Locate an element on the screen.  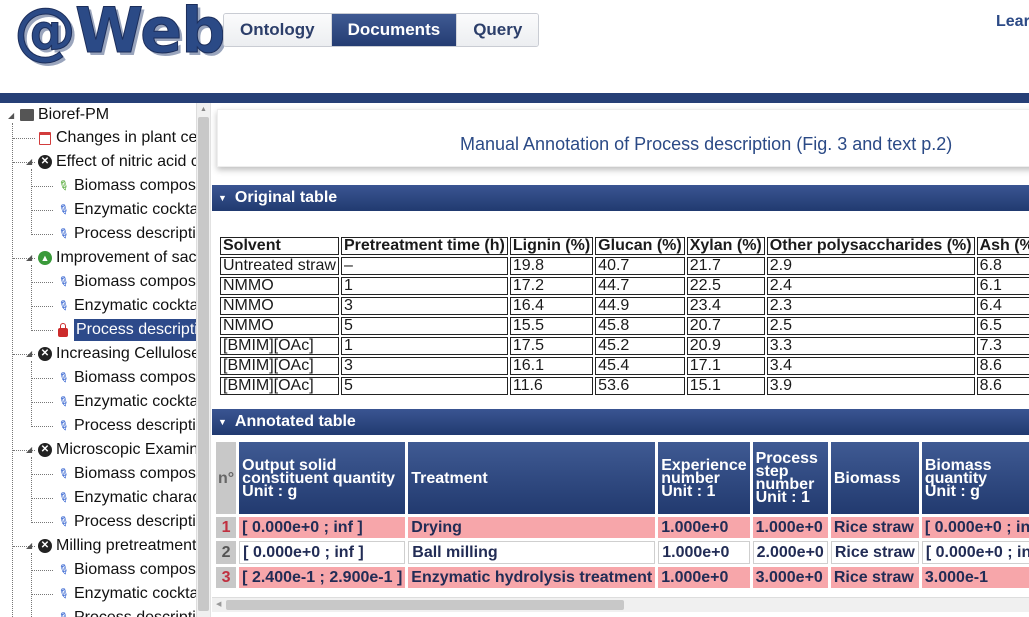
table-row: NMMO 1 17.2 44.7 22.5 2.4 6.1 is located at coordinates (624, 286).